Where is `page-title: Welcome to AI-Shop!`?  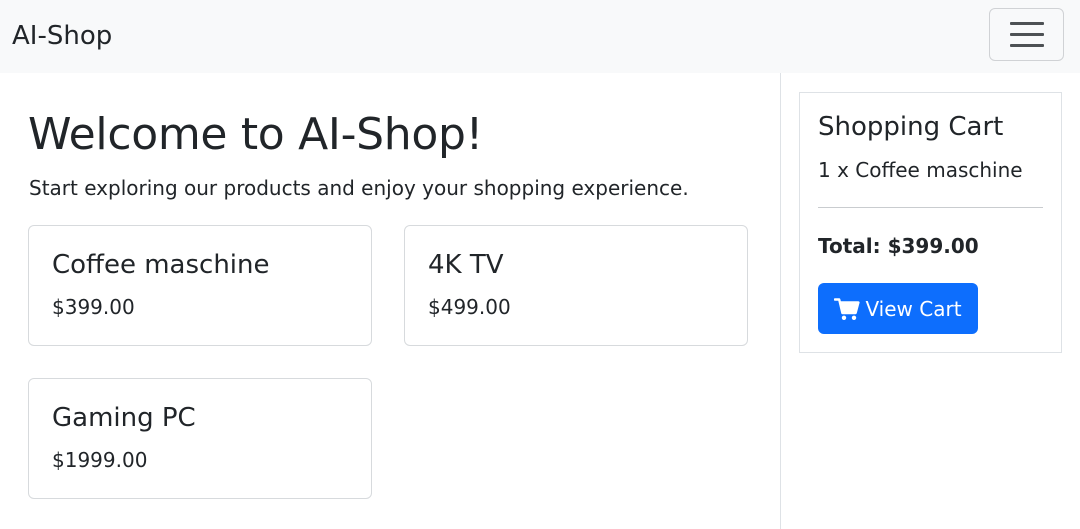
page-title: Welcome to AI-Shop! is located at coordinates (255, 134).